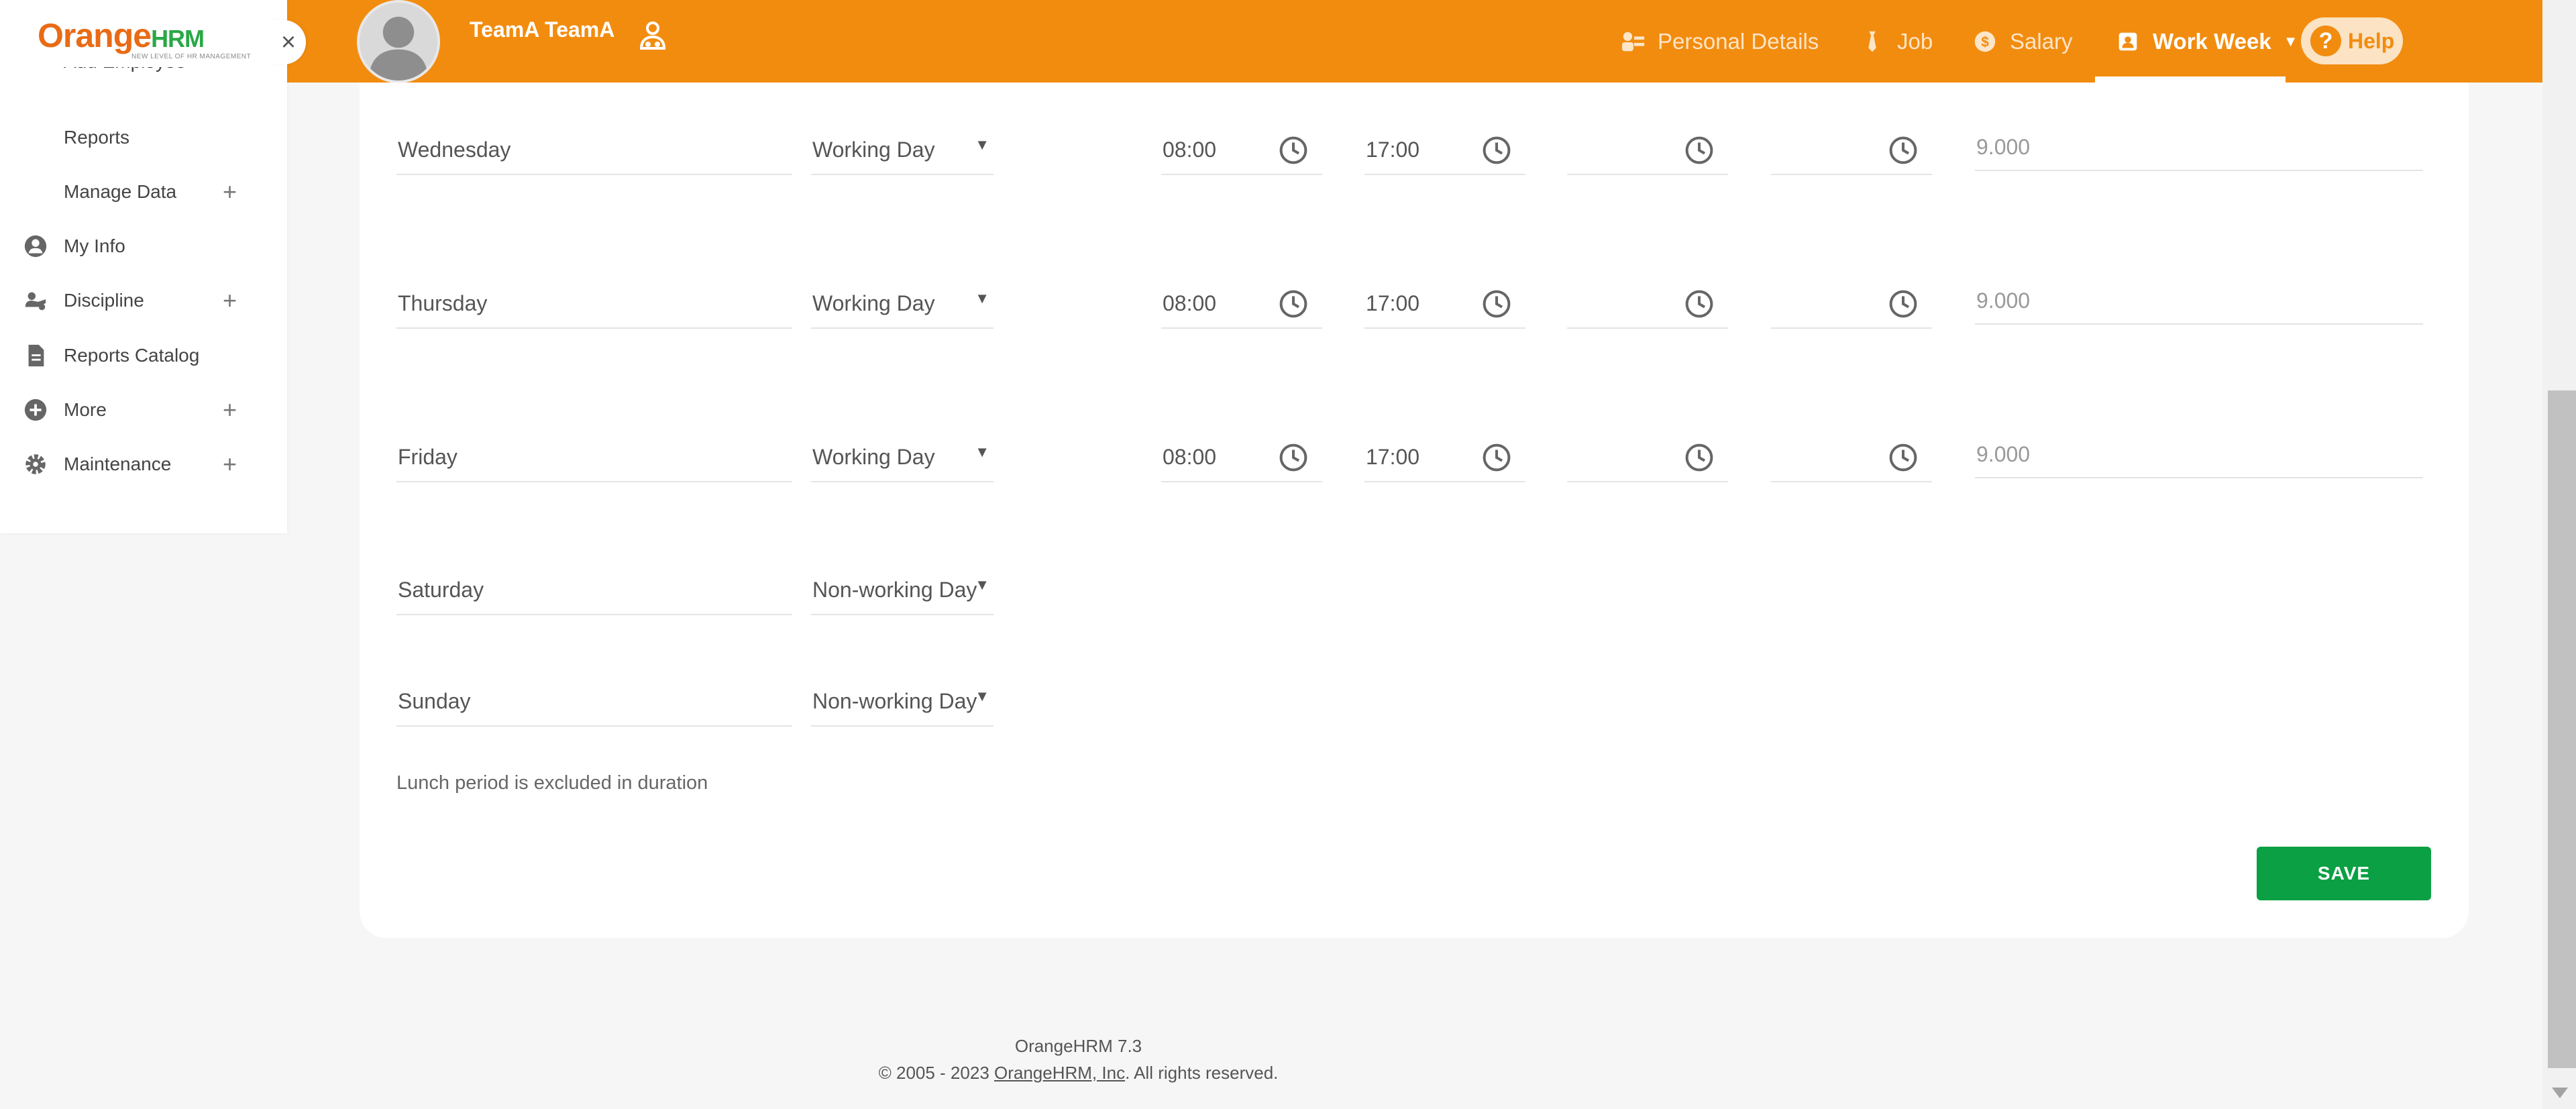 The image size is (2576, 1109). What do you see at coordinates (1896, 42) in the screenshot?
I see `tab-job: Job` at bounding box center [1896, 42].